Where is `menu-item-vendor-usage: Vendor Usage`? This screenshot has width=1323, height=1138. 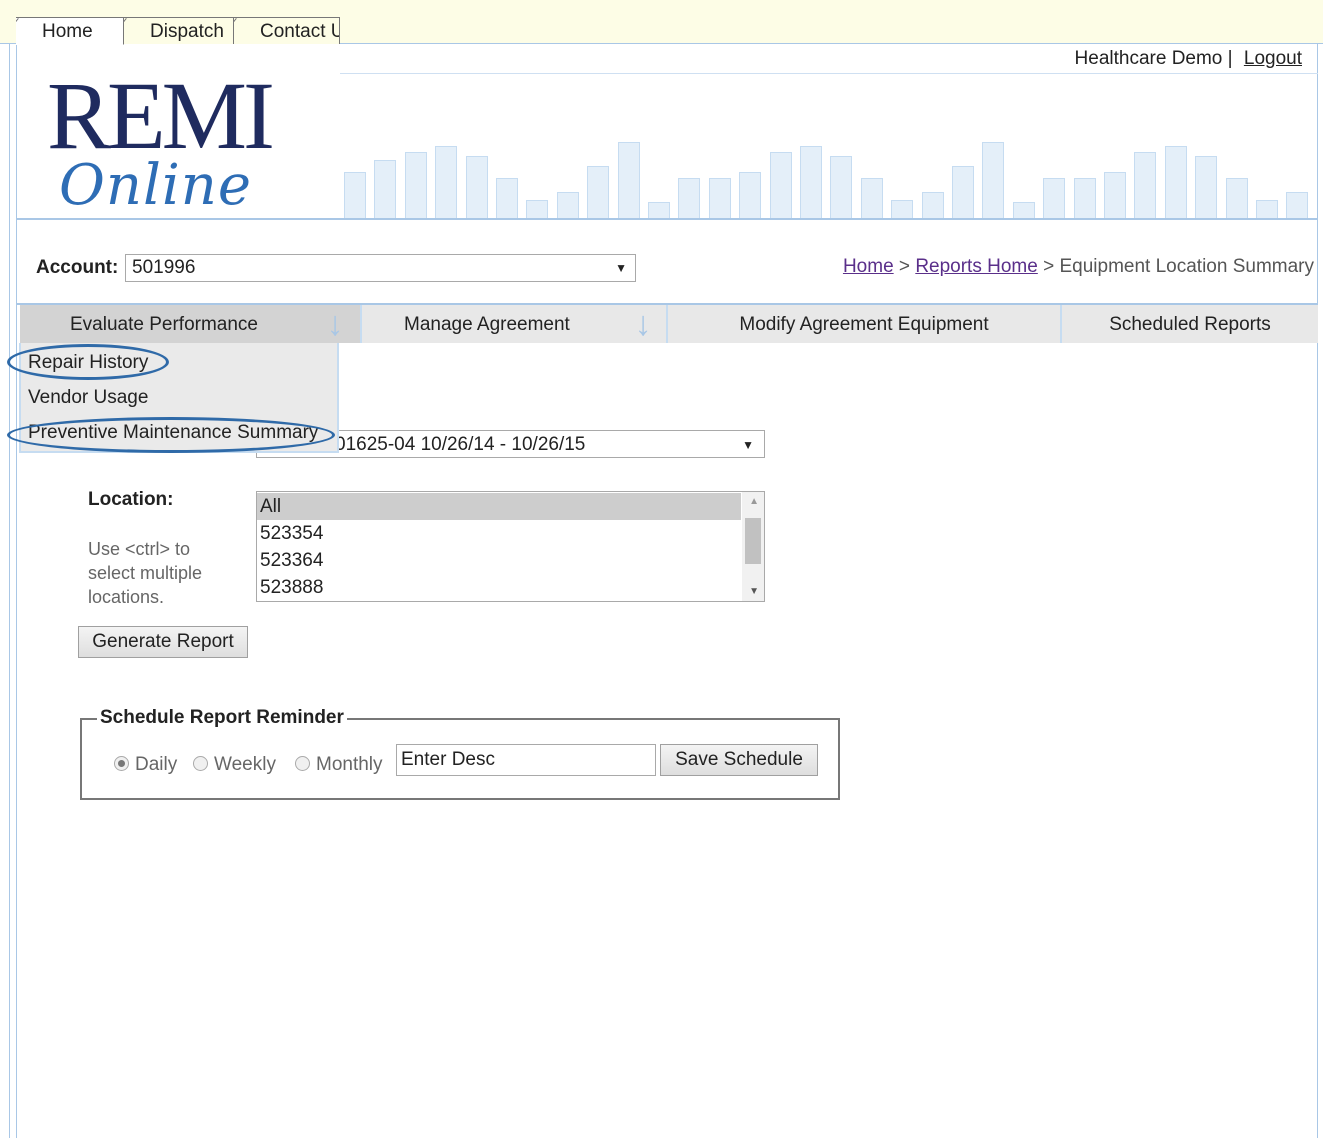 menu-item-vendor-usage: Vendor Usage is located at coordinates (88, 398).